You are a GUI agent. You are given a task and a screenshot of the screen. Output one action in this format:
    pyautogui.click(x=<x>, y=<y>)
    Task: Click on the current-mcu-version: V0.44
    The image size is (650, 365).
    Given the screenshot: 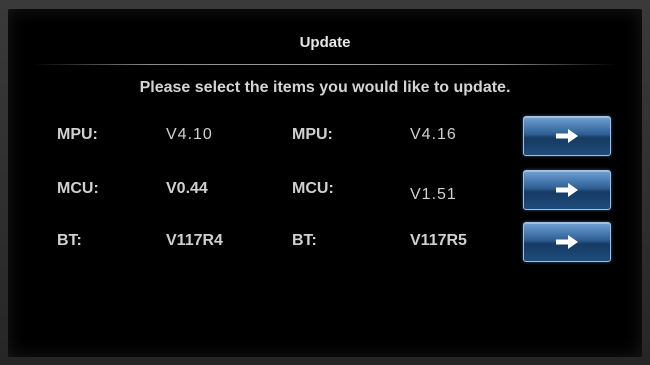 What is the action you would take?
    pyautogui.click(x=187, y=188)
    